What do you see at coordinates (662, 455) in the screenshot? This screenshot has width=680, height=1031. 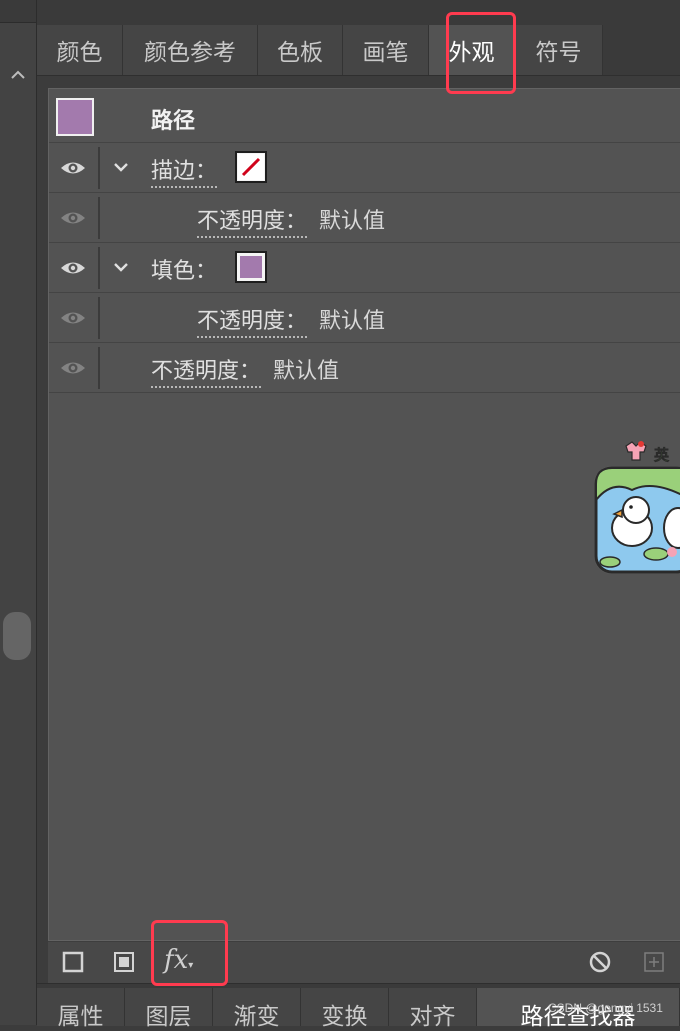 I see `sticker-text: 英` at bounding box center [662, 455].